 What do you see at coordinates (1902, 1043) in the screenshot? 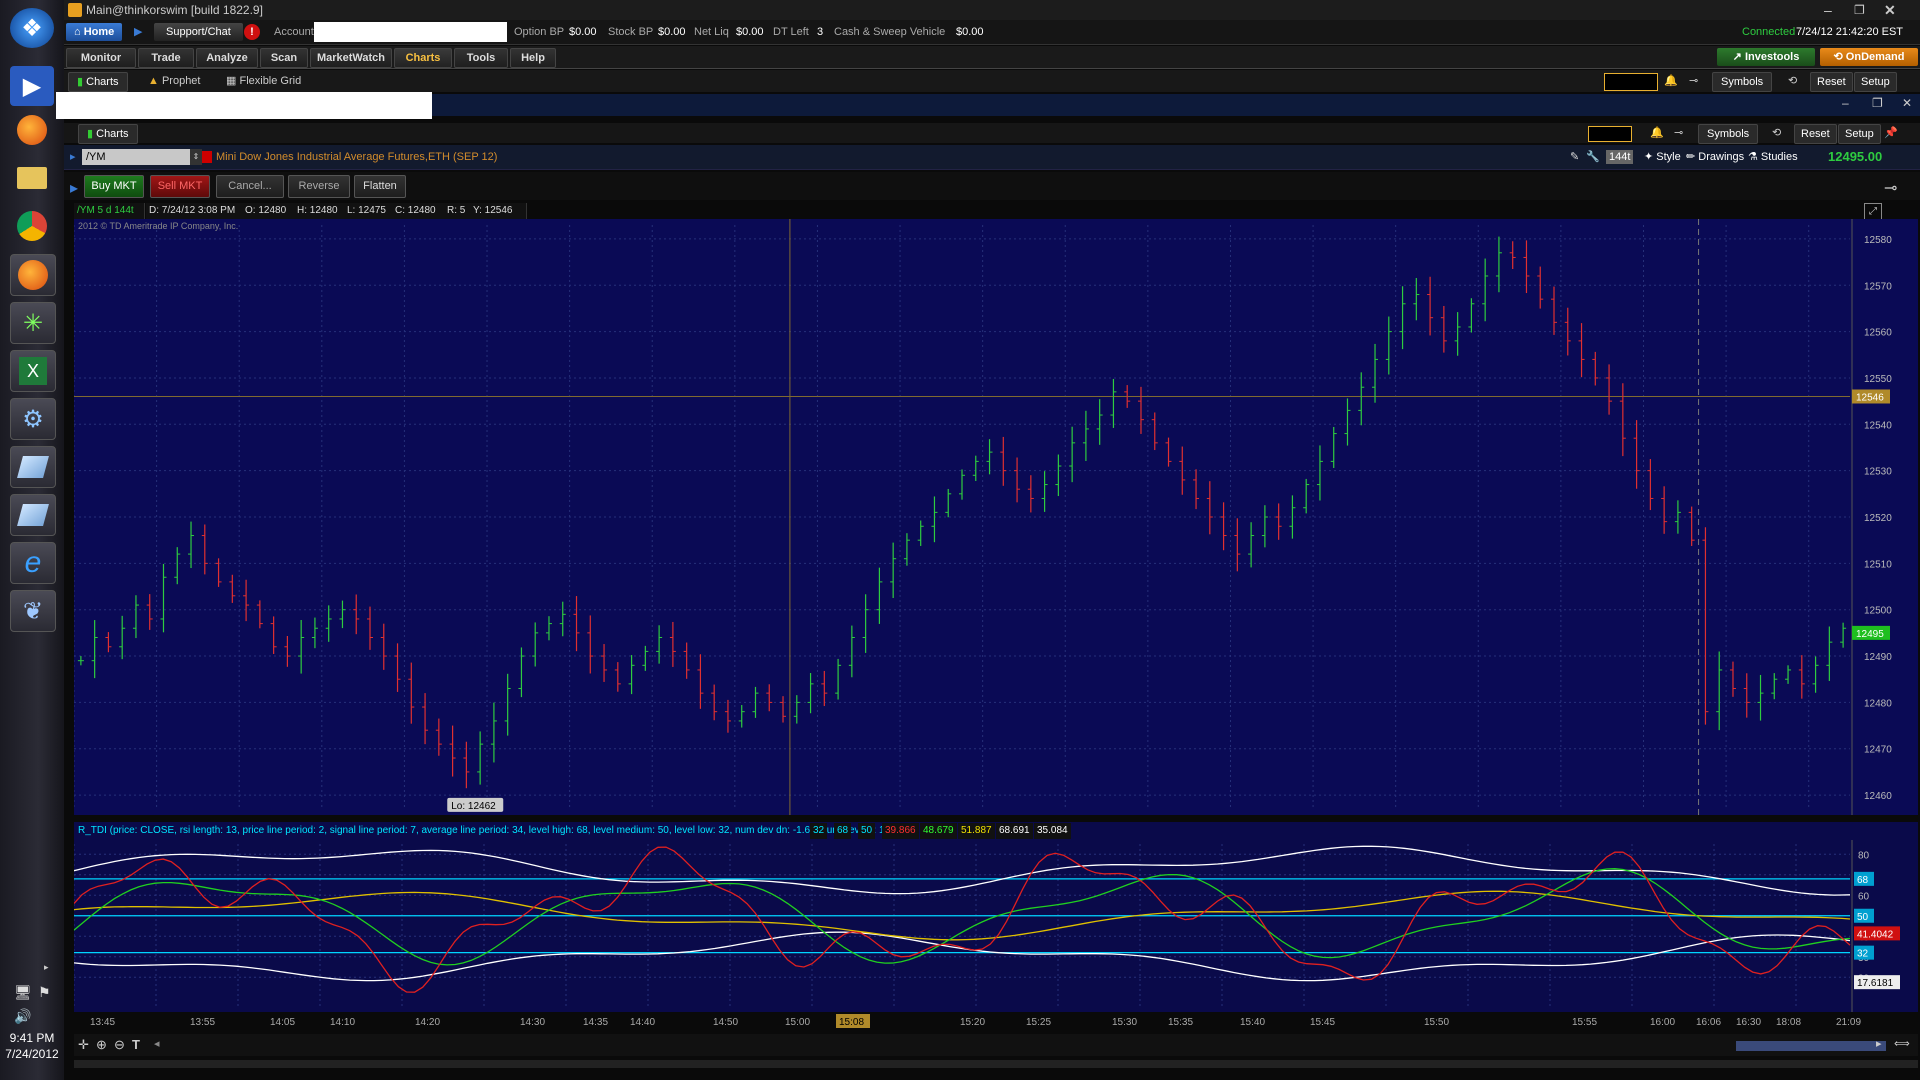
I see `expand-horizontal-icon: ⟺` at bounding box center [1902, 1043].